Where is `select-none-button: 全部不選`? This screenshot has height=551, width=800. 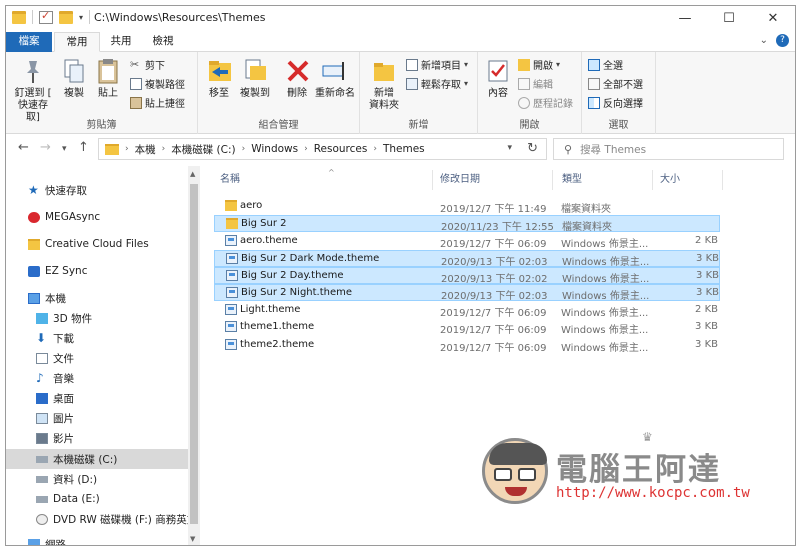
select-none-button: 全部不選 is located at coordinates (615, 83).